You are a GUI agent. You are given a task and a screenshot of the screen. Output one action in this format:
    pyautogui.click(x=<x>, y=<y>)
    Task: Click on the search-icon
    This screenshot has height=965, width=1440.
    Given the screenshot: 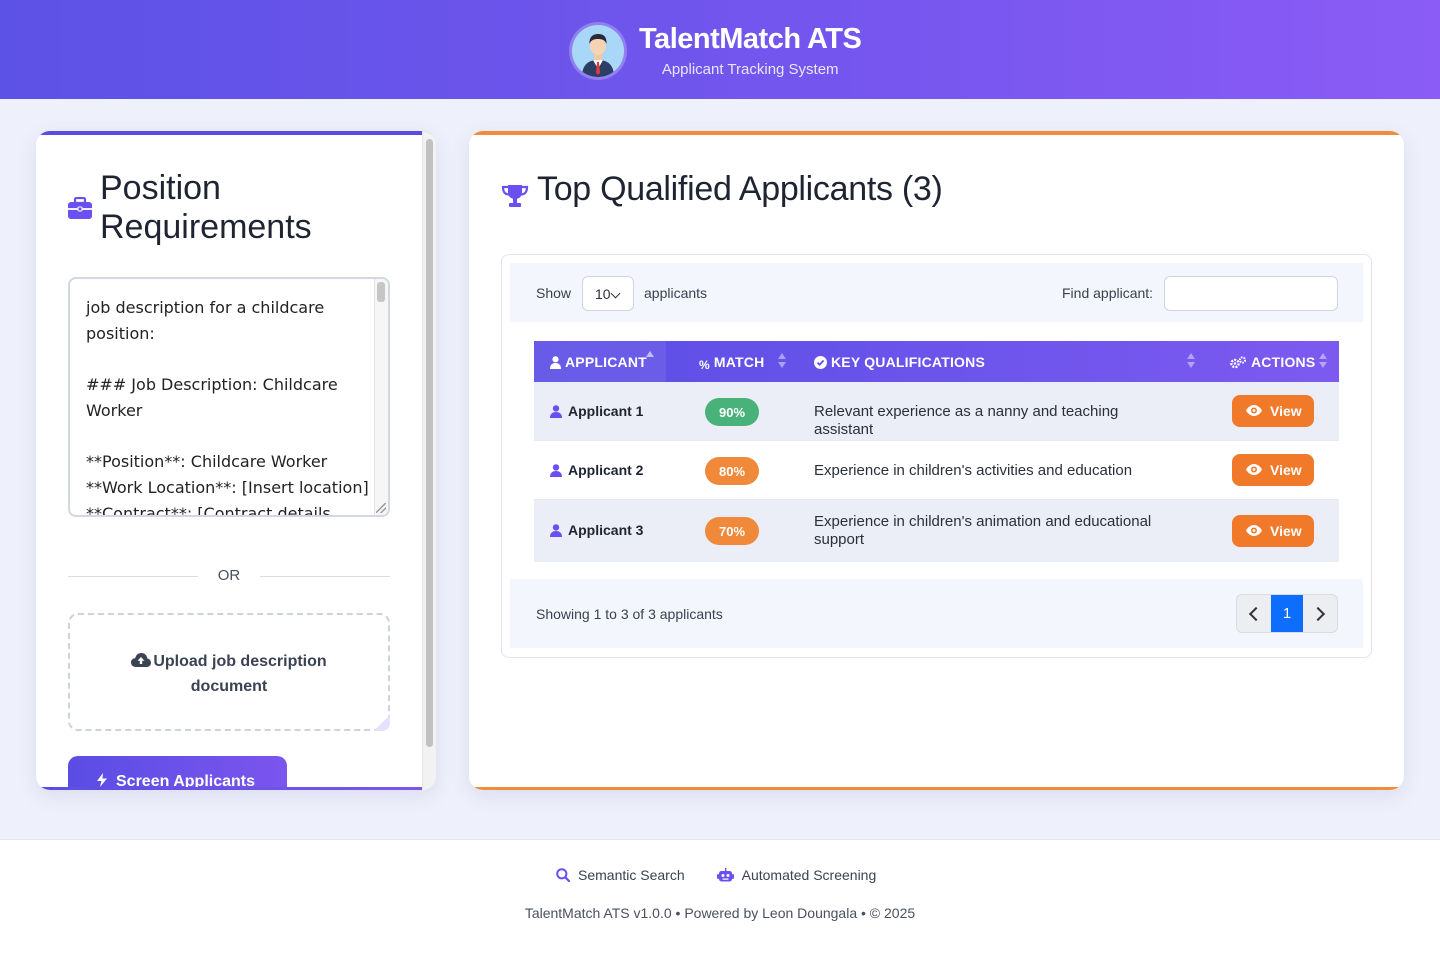 What is the action you would take?
    pyautogui.click(x=563, y=875)
    